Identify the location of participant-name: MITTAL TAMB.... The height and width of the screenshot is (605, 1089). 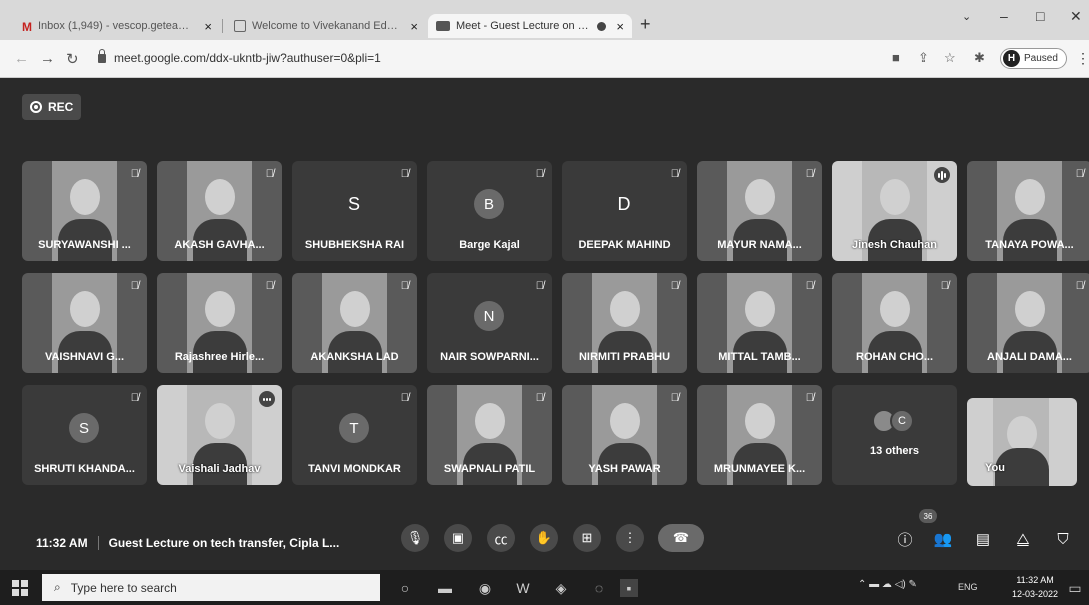
(759, 357).